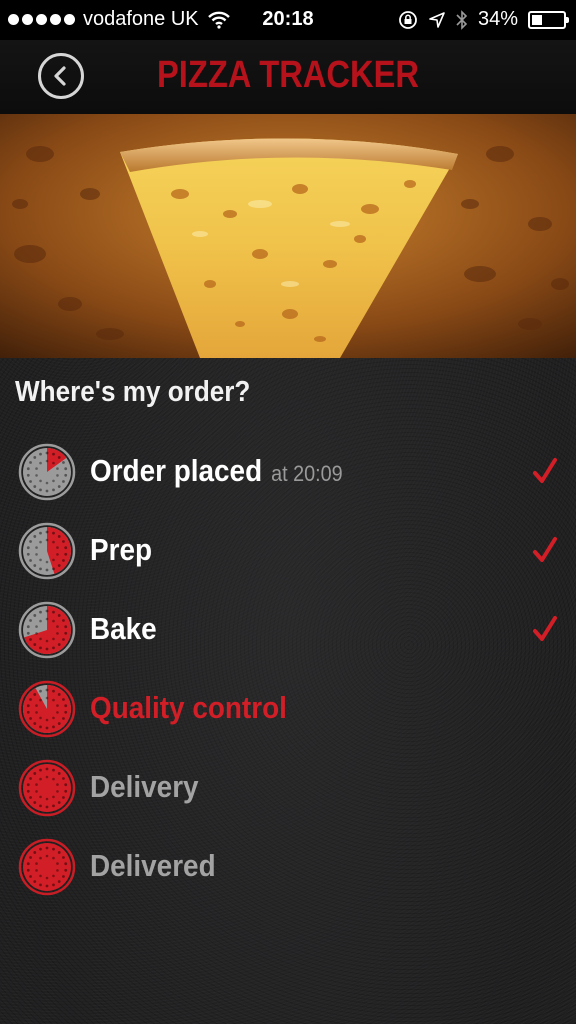 The image size is (576, 1024). I want to click on order-step-prep: Prep, so click(288, 550).